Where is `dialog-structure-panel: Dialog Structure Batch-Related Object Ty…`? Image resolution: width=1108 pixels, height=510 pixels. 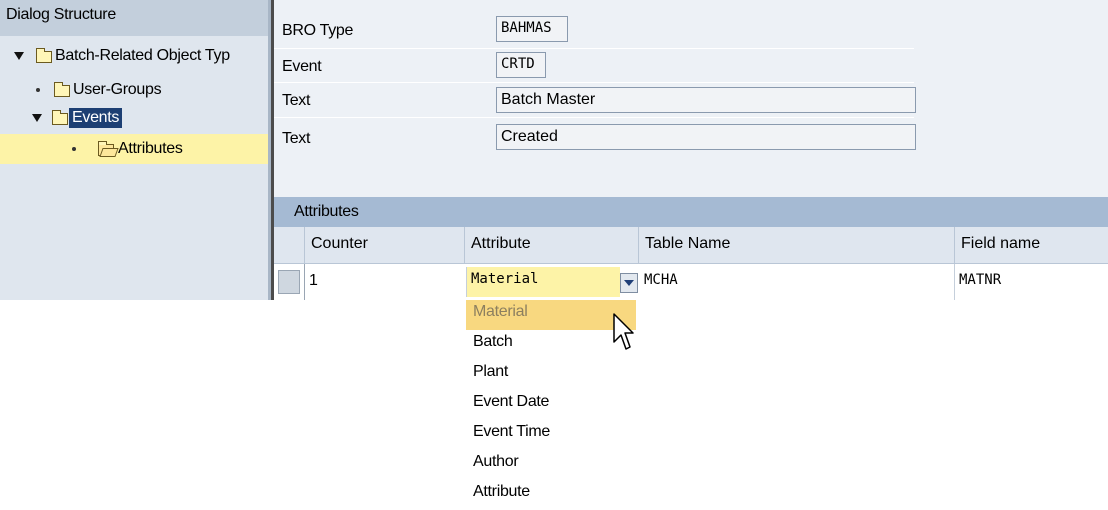
dialog-structure-panel: Dialog Structure Batch-Related Object Ty… is located at coordinates (134, 150).